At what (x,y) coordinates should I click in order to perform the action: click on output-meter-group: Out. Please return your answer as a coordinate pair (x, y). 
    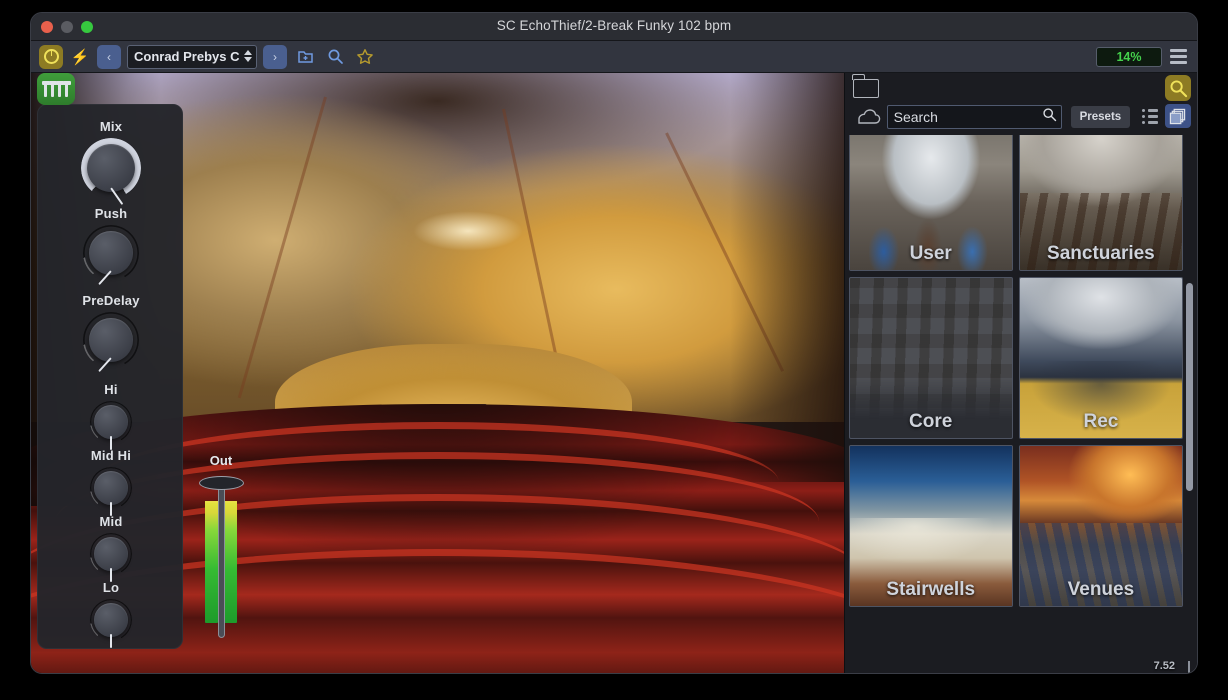
    Looking at the image, I should click on (221, 548).